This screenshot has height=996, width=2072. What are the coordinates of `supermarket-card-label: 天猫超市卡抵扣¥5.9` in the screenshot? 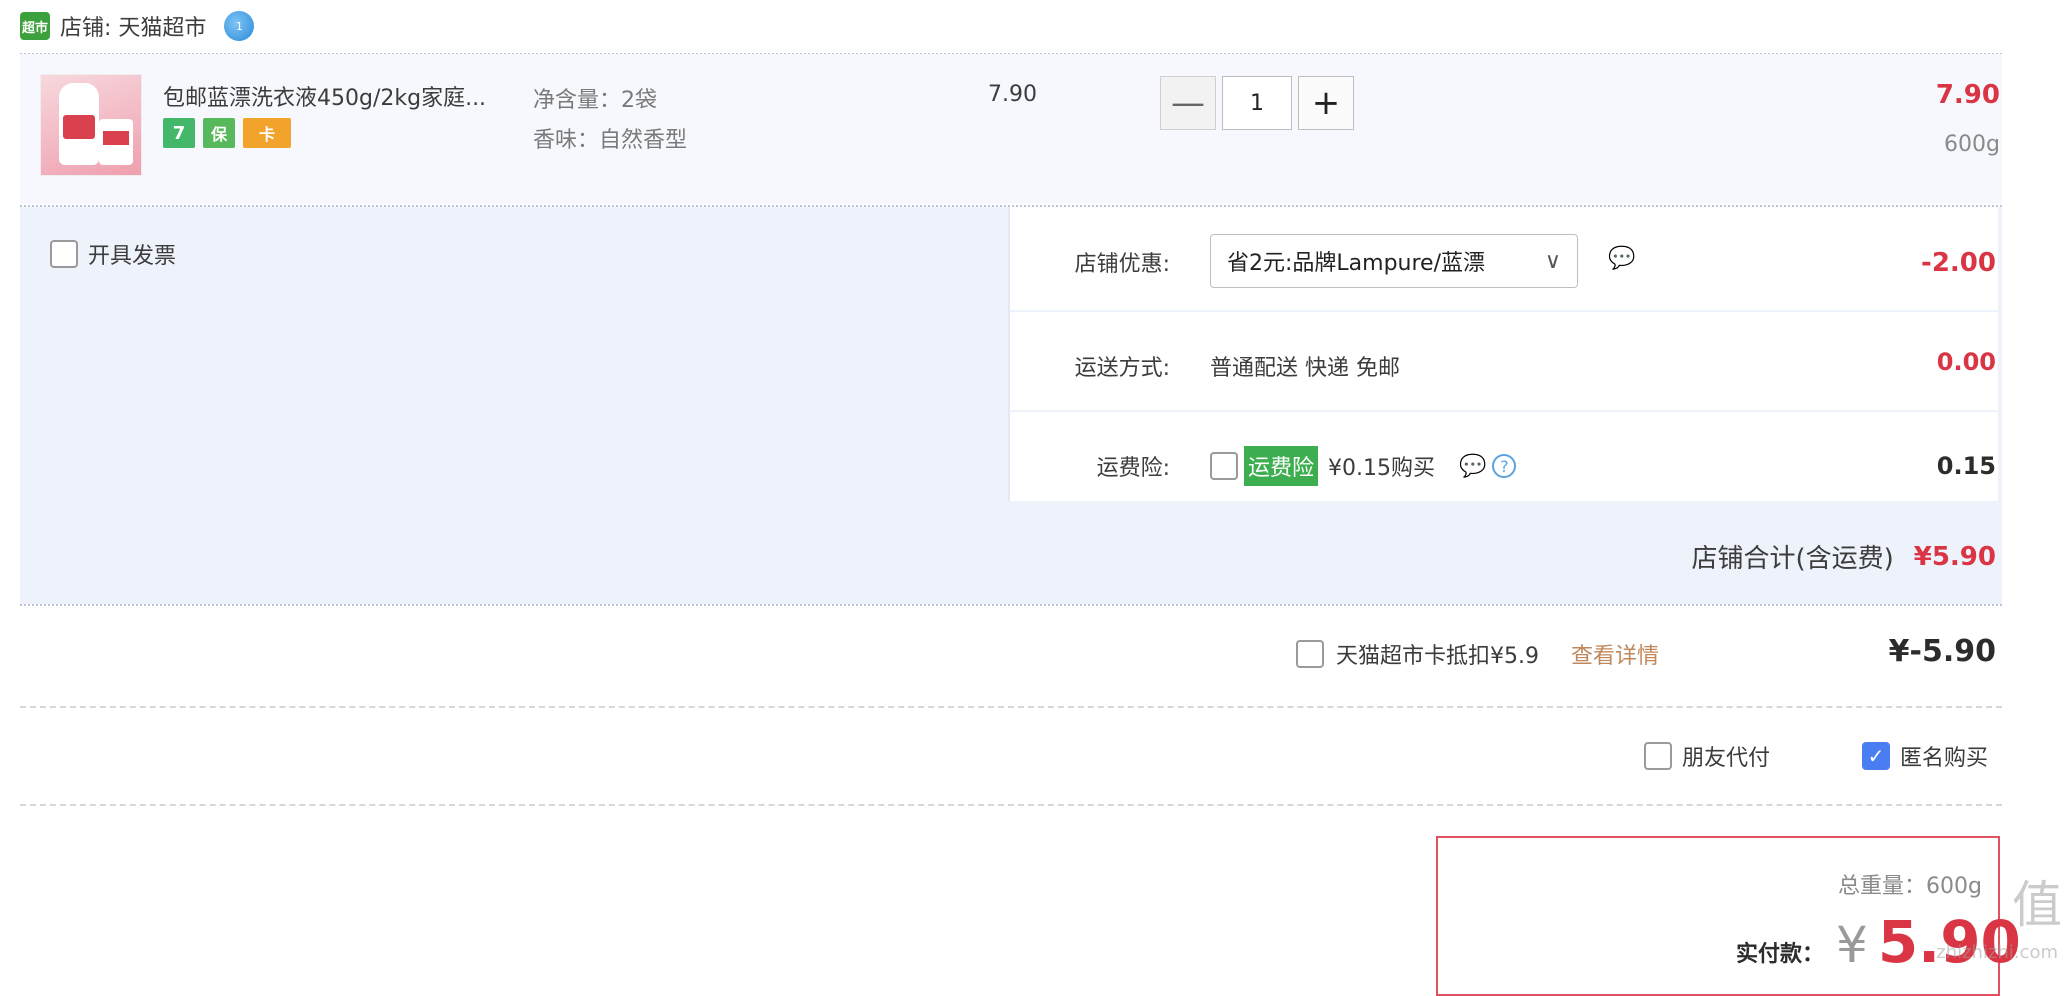 It's located at (1437, 656).